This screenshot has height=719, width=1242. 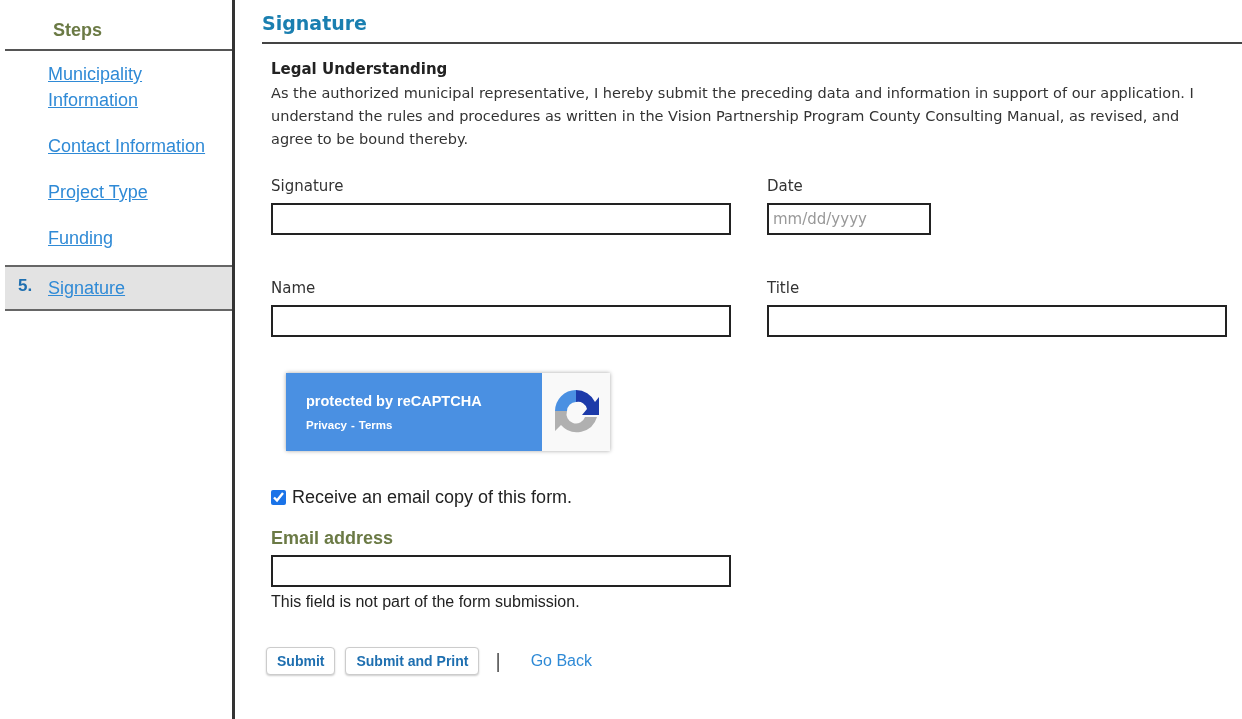 I want to click on page-title: Signature, so click(x=752, y=28).